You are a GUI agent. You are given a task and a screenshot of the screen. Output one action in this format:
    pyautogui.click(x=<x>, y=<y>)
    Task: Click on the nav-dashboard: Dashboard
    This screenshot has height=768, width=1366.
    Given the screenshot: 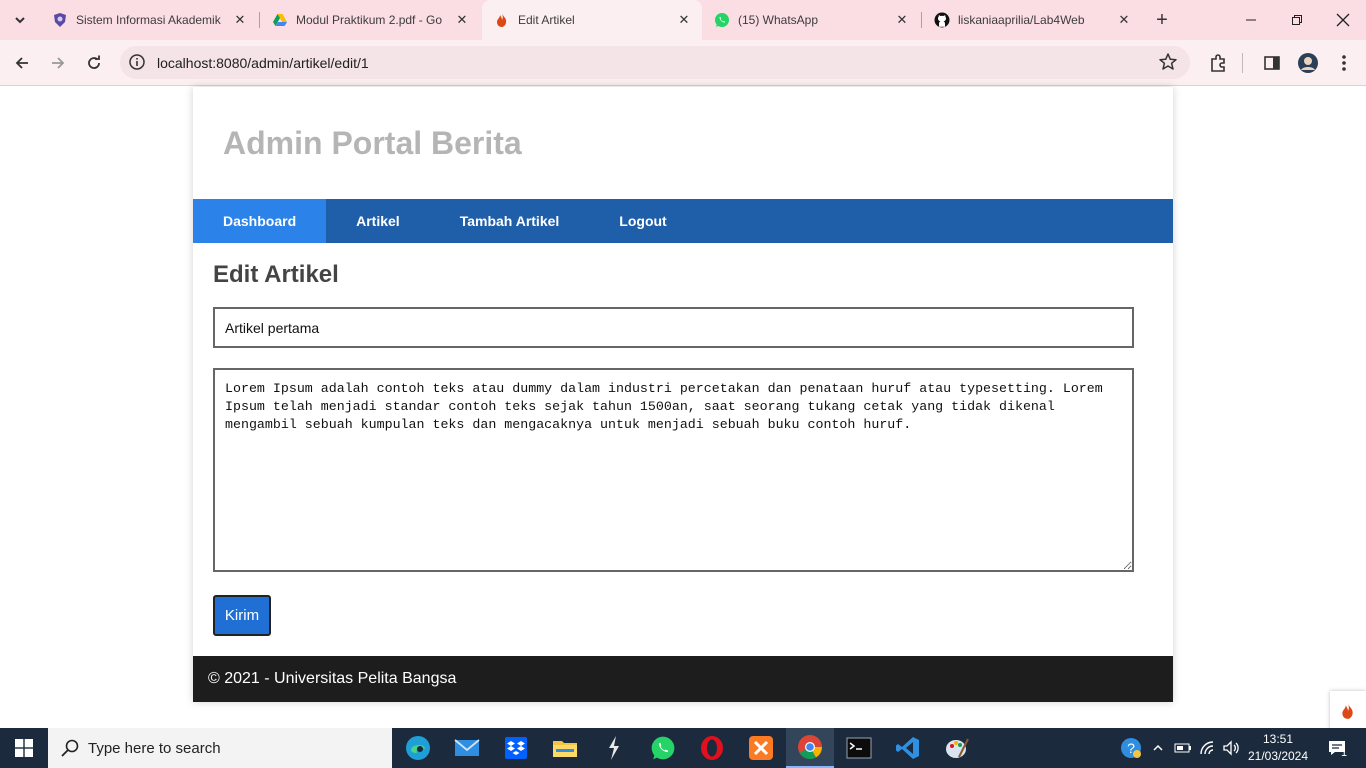 What is the action you would take?
    pyautogui.click(x=260, y=221)
    